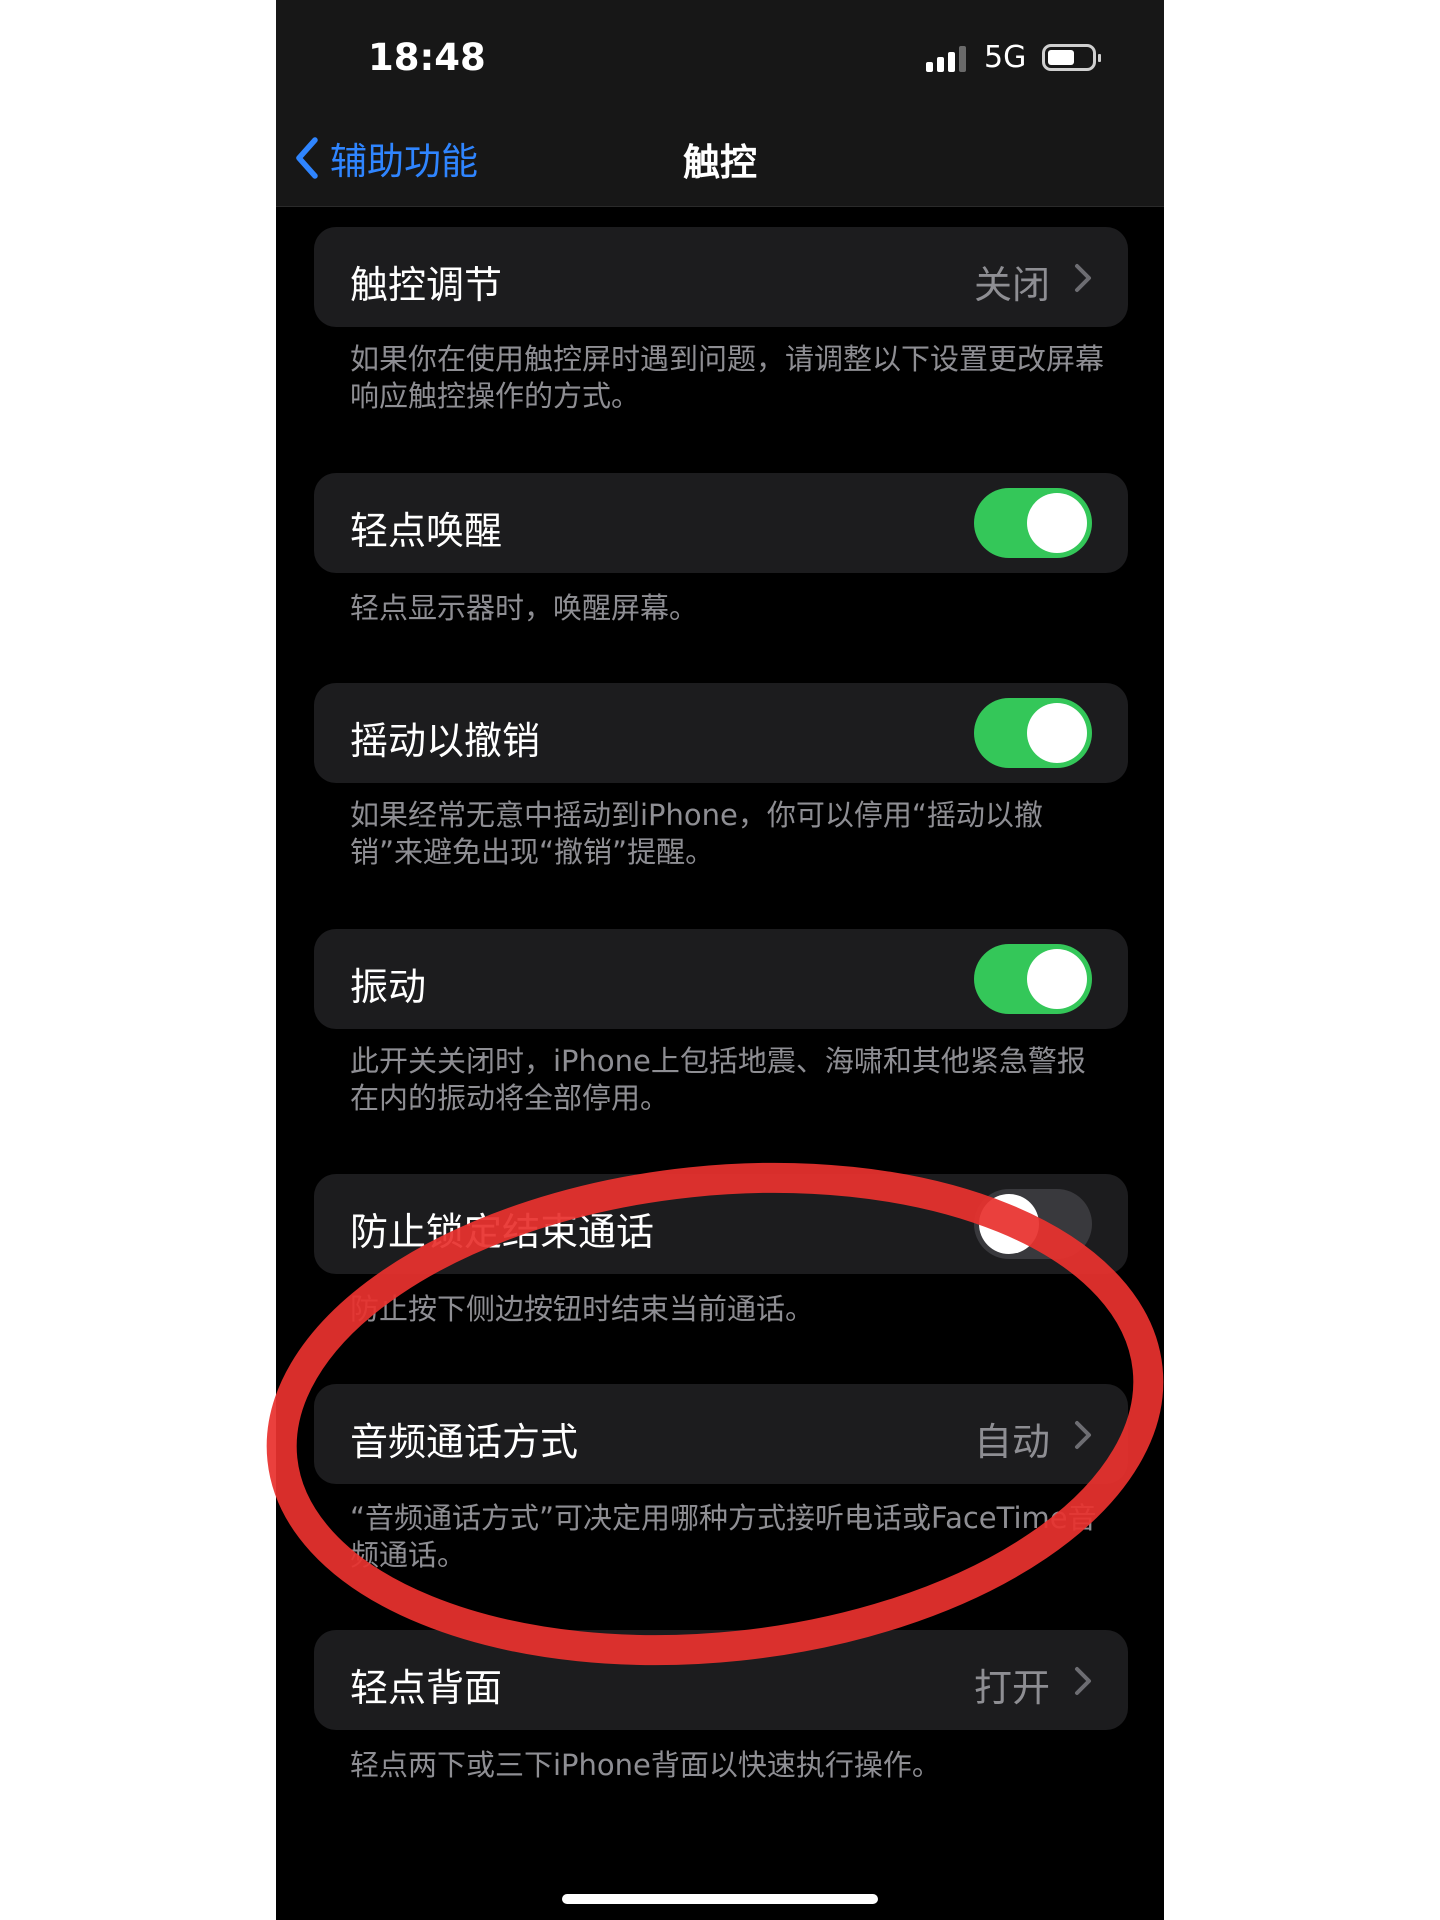 This screenshot has width=1440, height=1920. I want to click on setting-value: 关闭, so click(1011, 285).